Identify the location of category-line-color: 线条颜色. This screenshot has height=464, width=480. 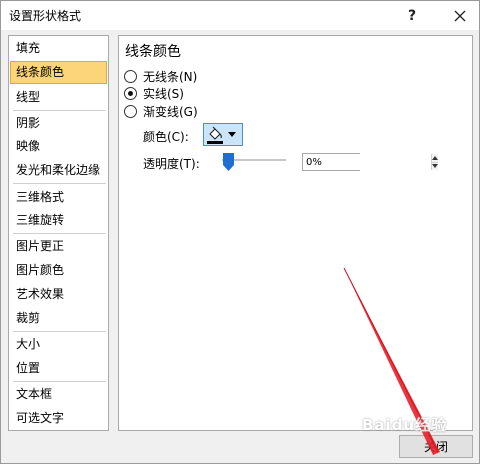
(58, 72).